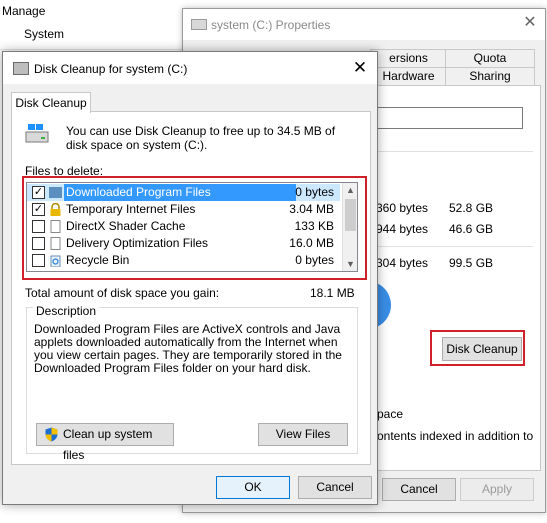 Image resolution: width=547 pixels, height=523 pixels. What do you see at coordinates (335, 487) in the screenshot?
I see `cancel-button: Cancel` at bounding box center [335, 487].